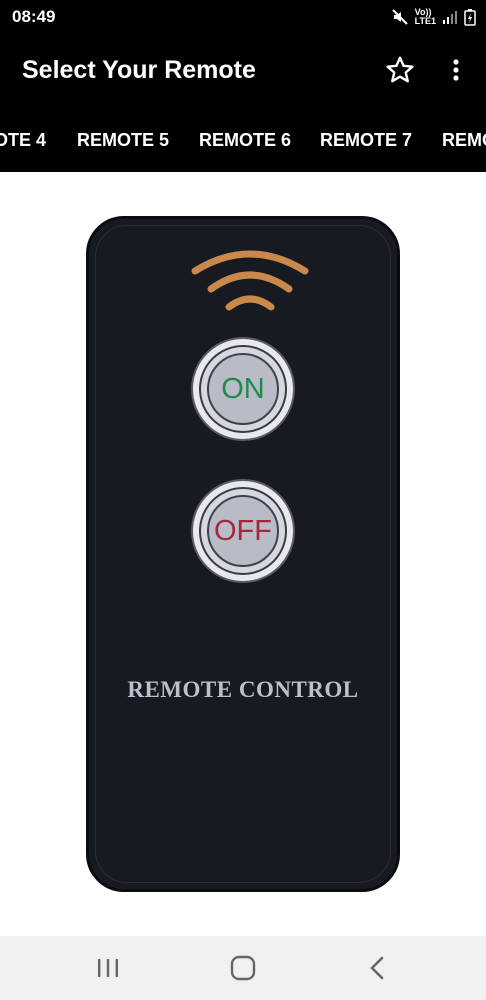  What do you see at coordinates (34, 16) in the screenshot?
I see `status-time: 08:49` at bounding box center [34, 16].